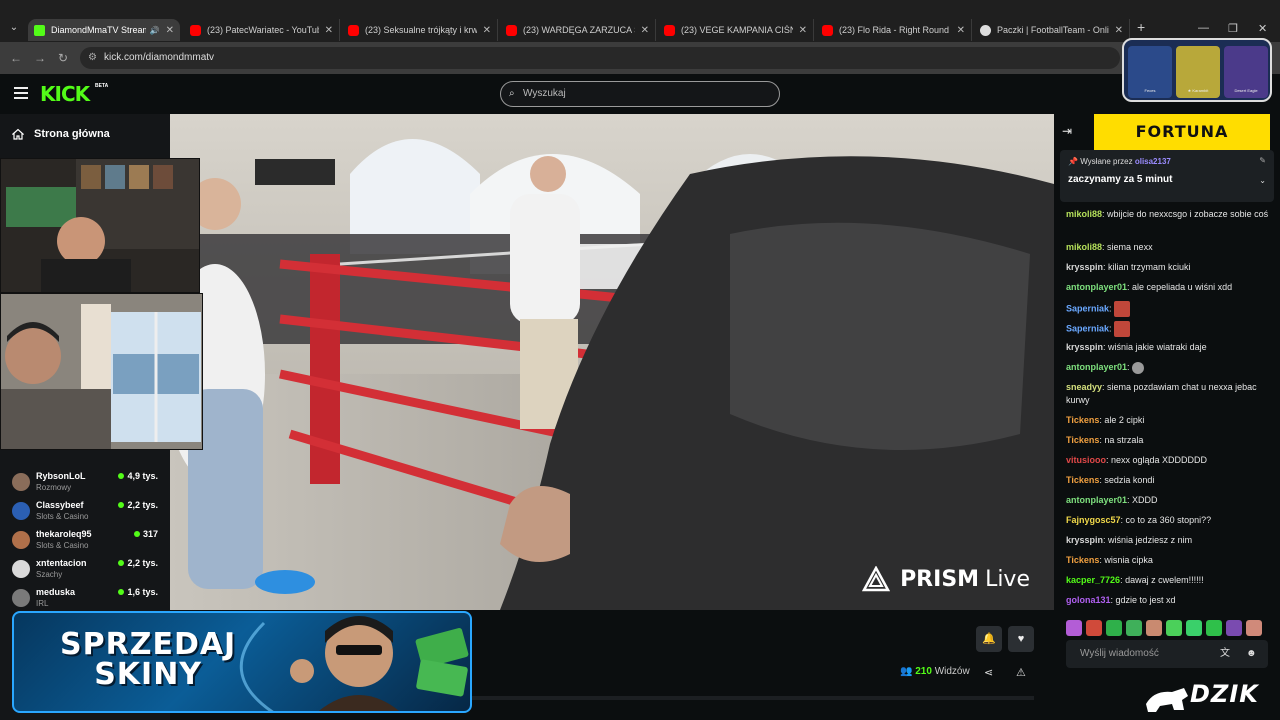 The height and width of the screenshot is (720, 1280). Describe the element at coordinates (1203, 28) in the screenshot. I see `minimize-icon: —` at that location.